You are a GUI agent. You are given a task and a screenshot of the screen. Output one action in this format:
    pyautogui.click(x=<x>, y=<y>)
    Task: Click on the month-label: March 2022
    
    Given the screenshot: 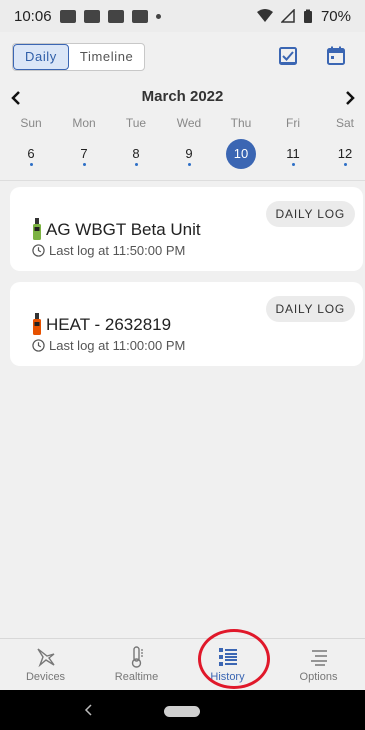 What is the action you would take?
    pyautogui.click(x=182, y=96)
    